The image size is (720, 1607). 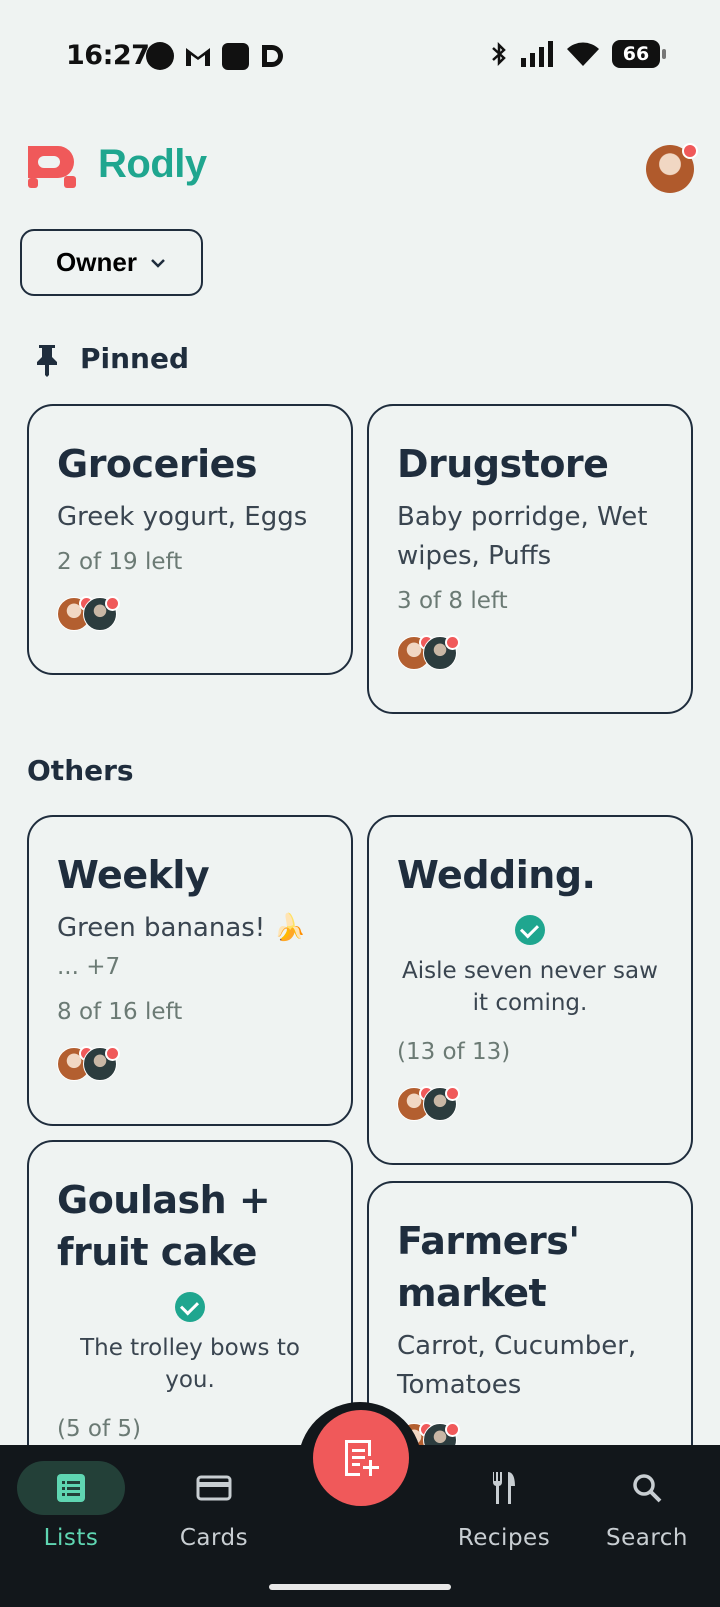 What do you see at coordinates (488, 1267) in the screenshot?
I see `card-title: Farmers' market` at bounding box center [488, 1267].